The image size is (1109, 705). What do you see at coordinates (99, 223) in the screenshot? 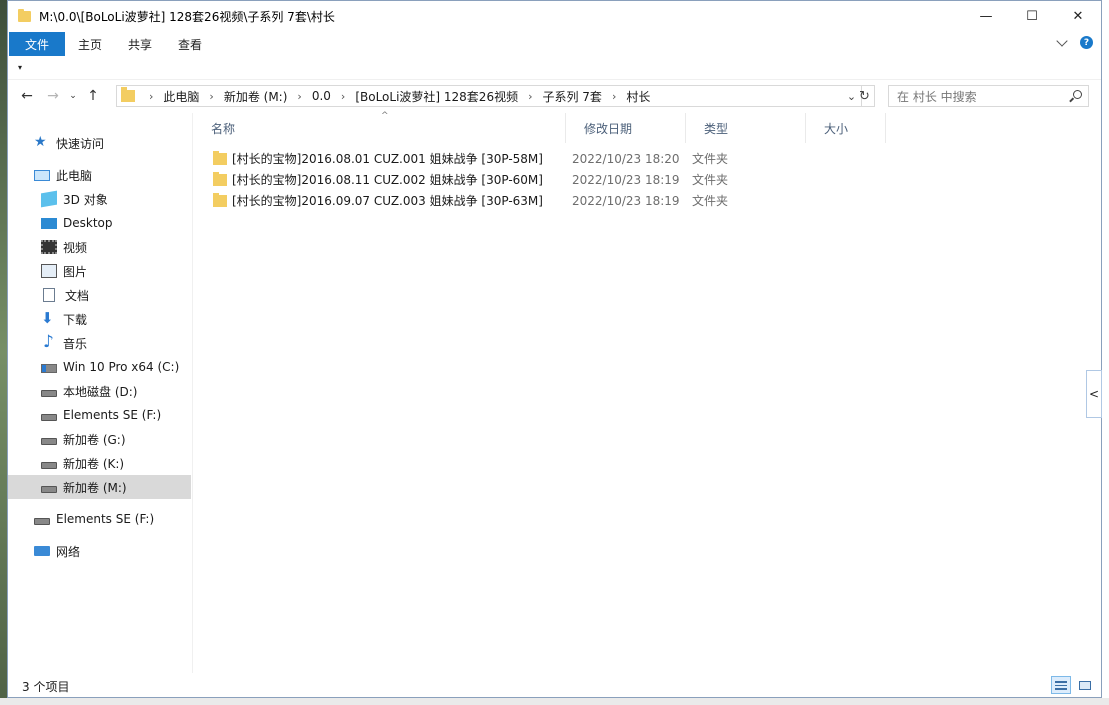
I see `sidebar-item-desktop: Desktop` at bounding box center [99, 223].